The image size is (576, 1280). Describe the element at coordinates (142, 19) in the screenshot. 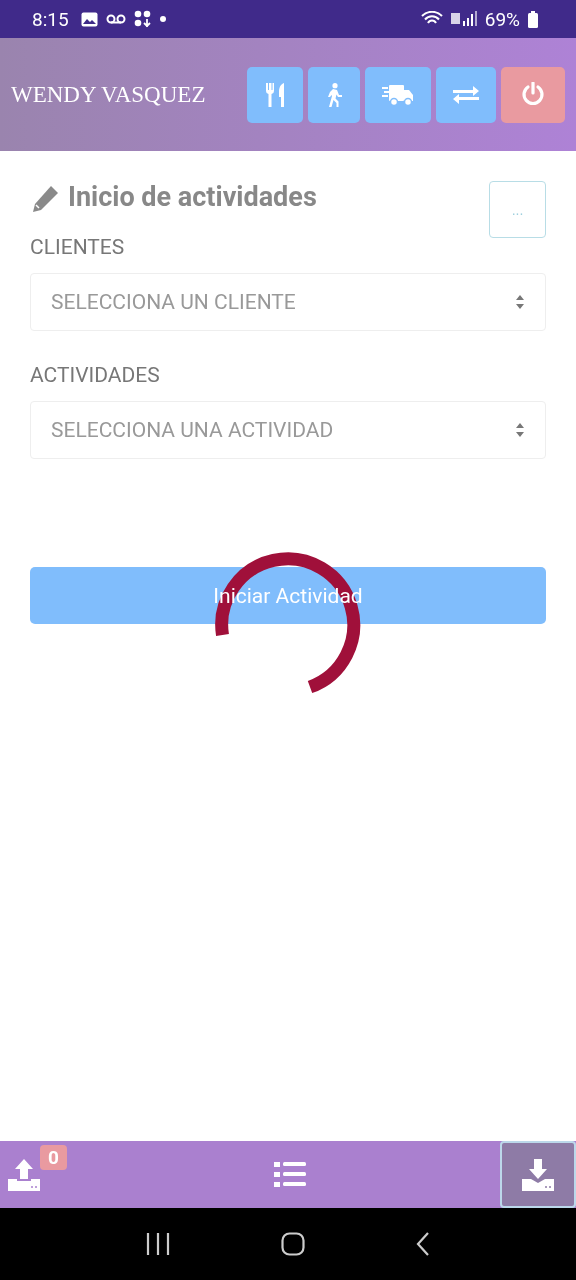

I see `apps-icon` at that location.